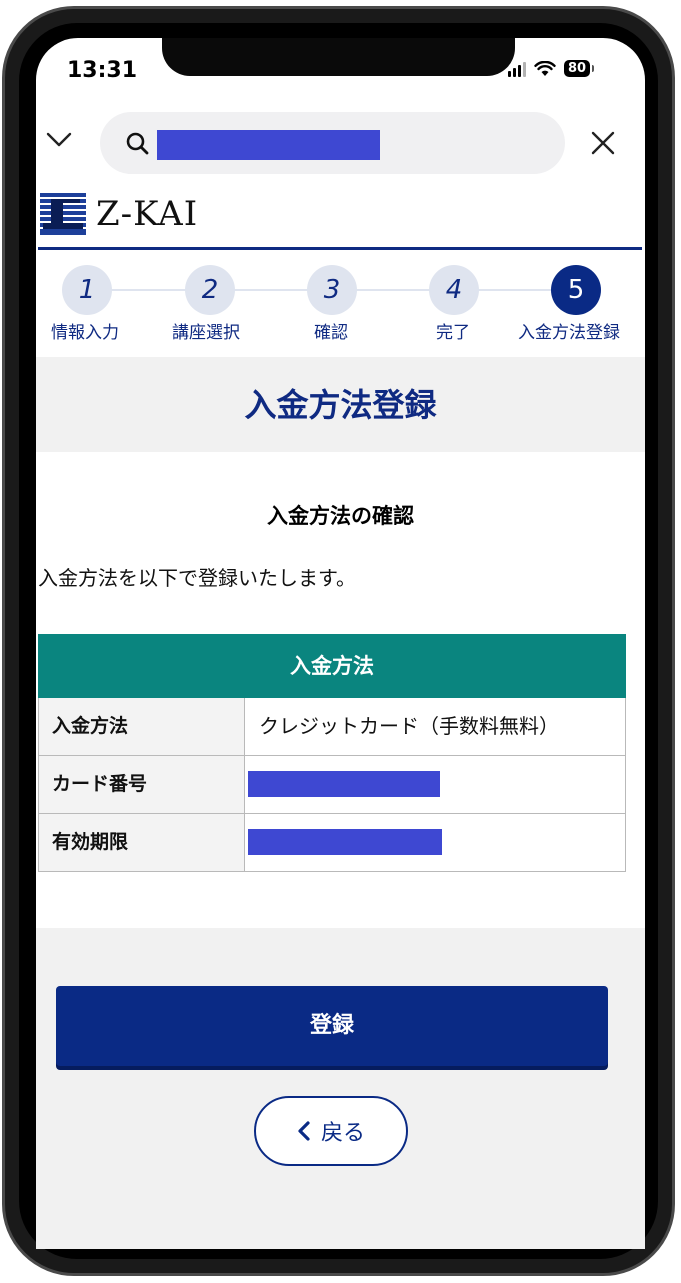  Describe the element at coordinates (137, 143) in the screenshot. I see `search-icon` at that location.